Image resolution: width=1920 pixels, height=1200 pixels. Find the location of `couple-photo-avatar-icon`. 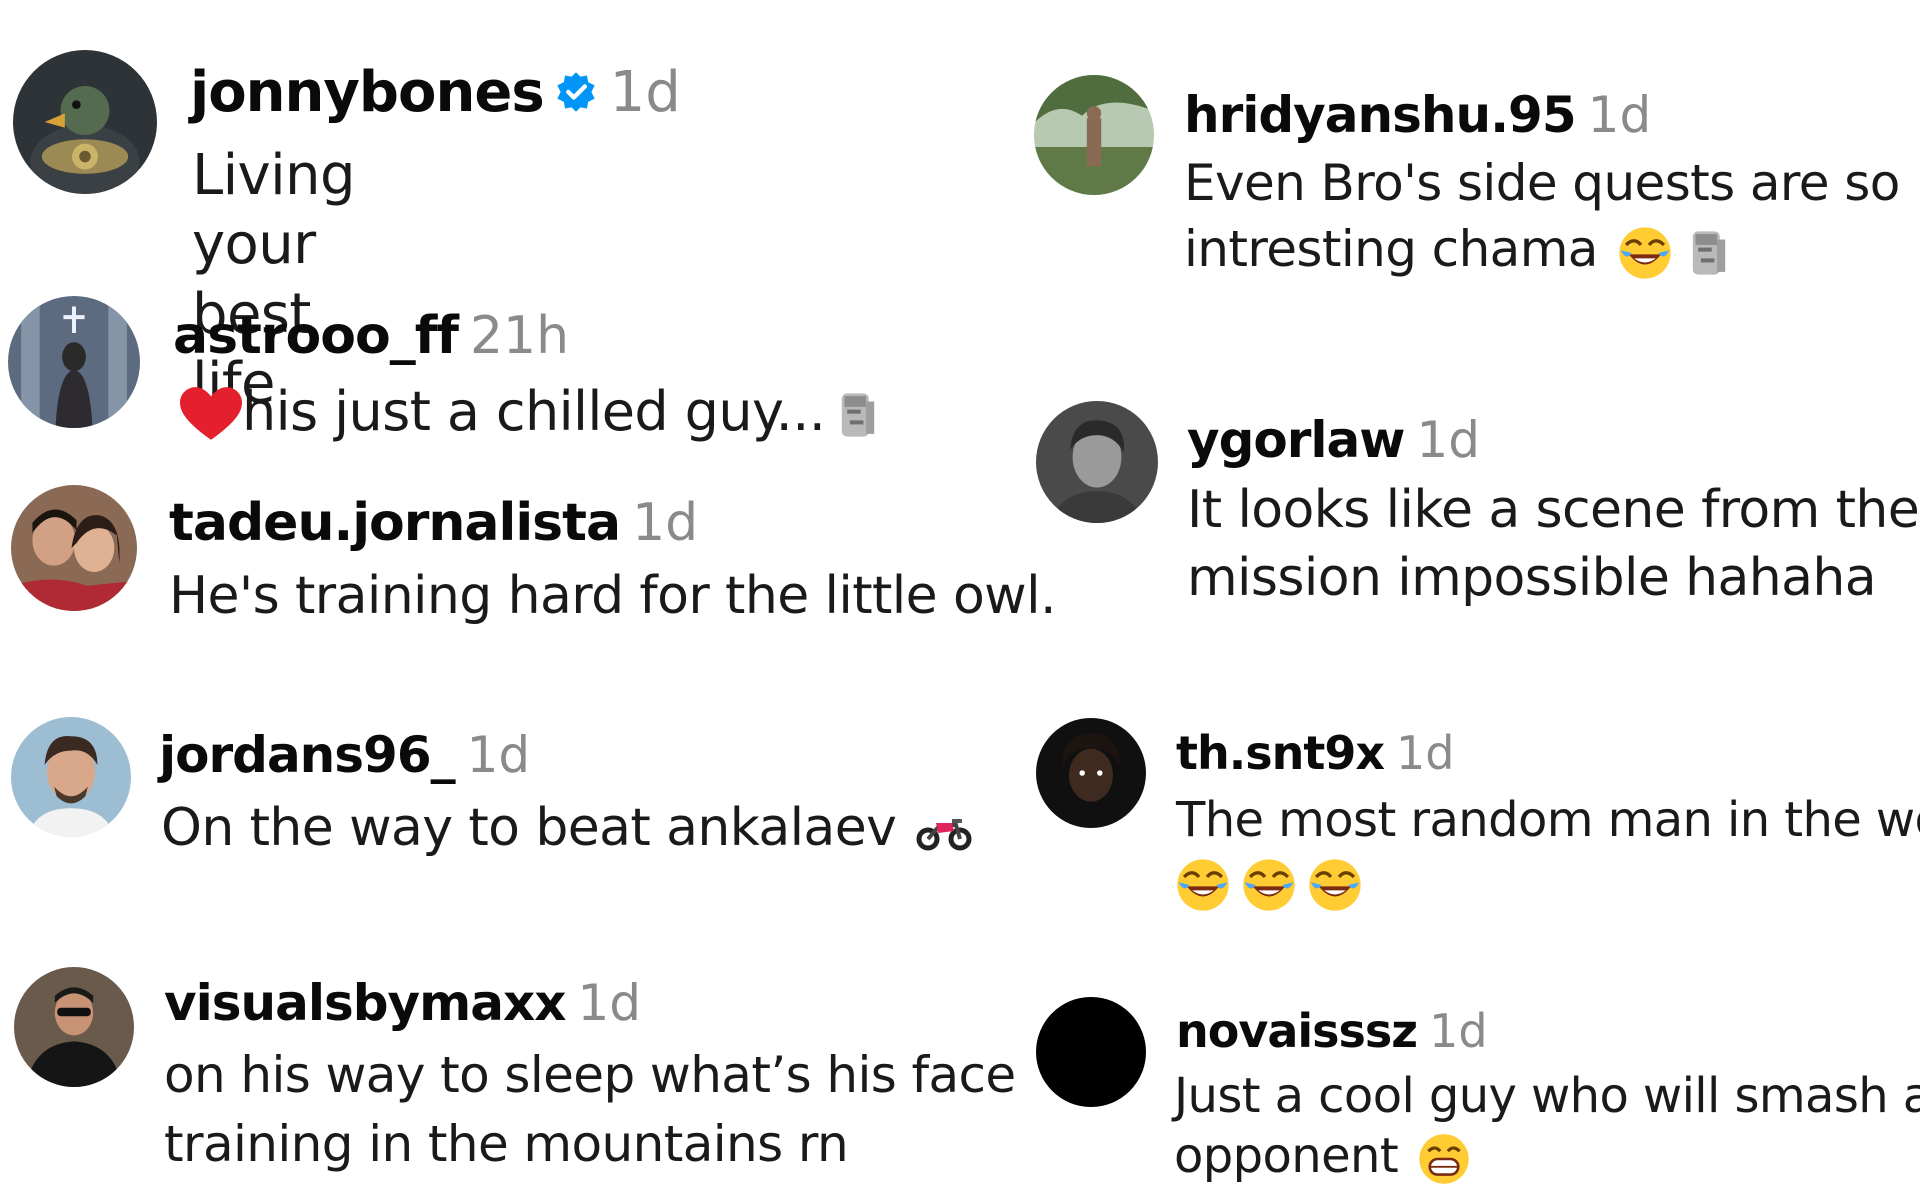

couple-photo-avatar-icon is located at coordinates (74, 548).